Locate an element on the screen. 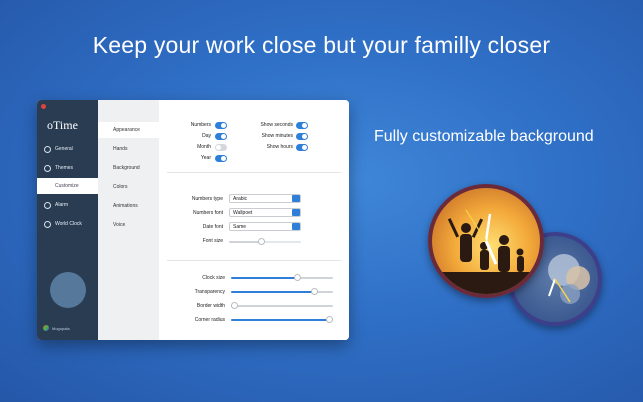  family-clock-large is located at coordinates (486, 241).